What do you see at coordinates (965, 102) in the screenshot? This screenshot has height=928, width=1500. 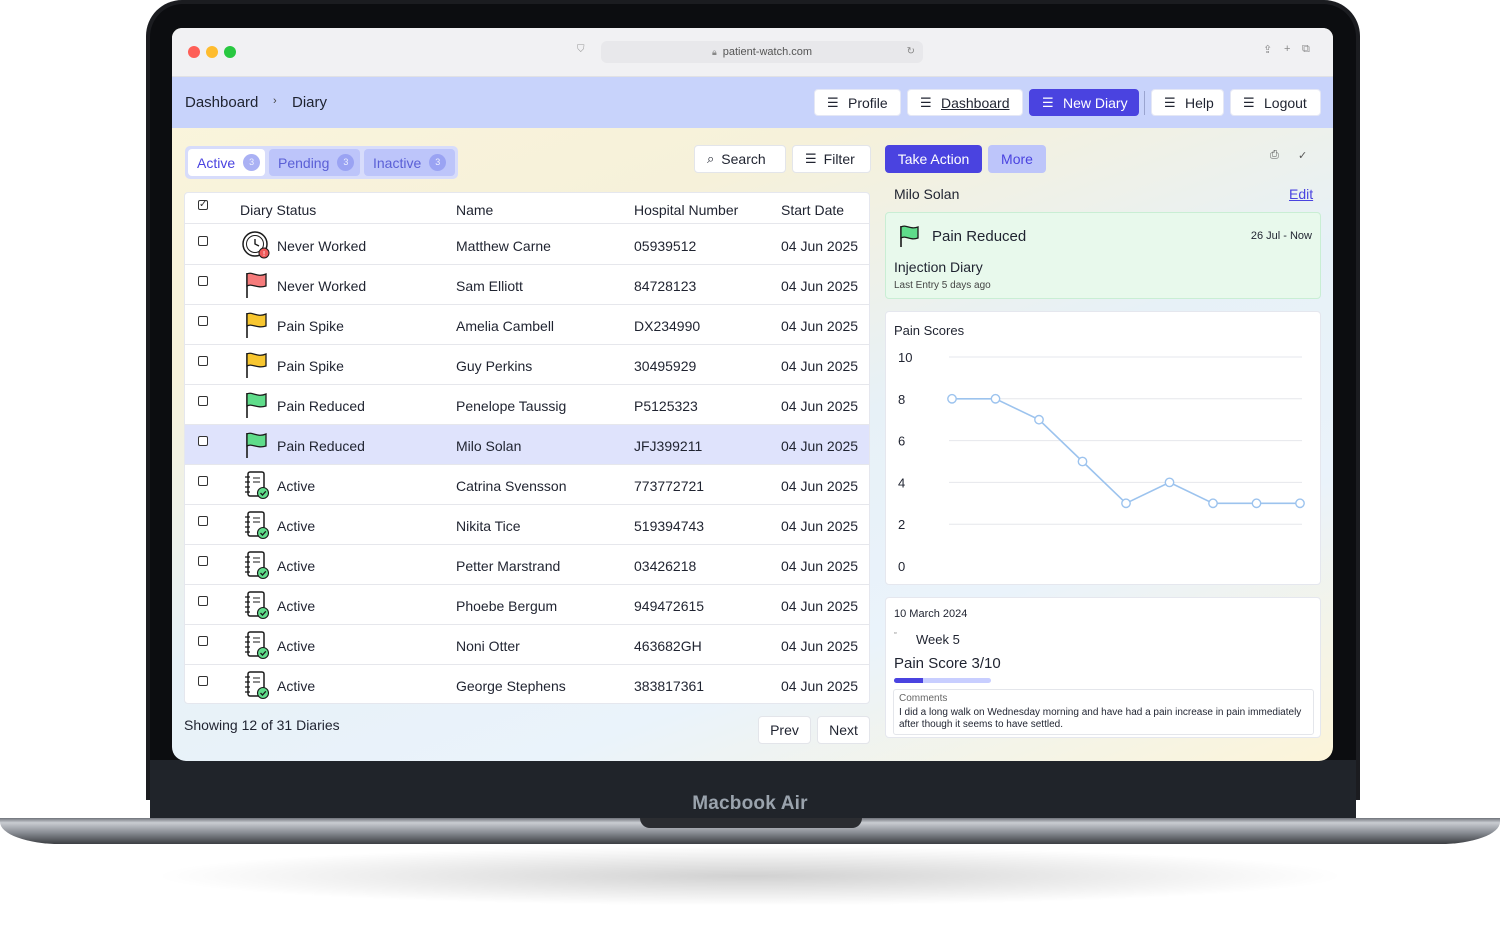 I see `dashboard-button: ☰ Dashboard` at bounding box center [965, 102].